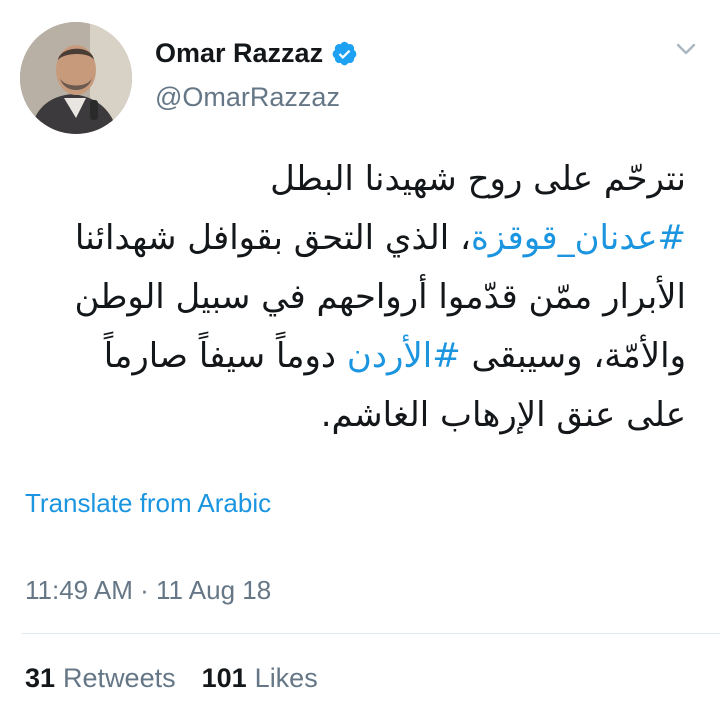  Describe the element at coordinates (371, 633) in the screenshot. I see `divider` at that location.